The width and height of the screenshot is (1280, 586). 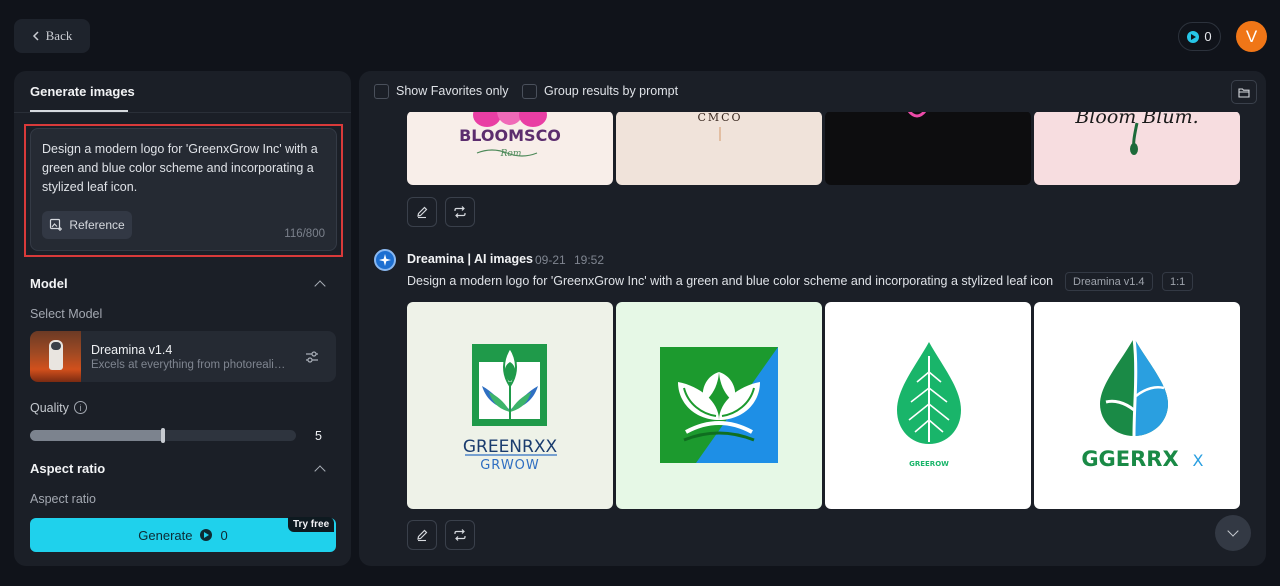 I want to click on select-model-label: Select Model, so click(x=66, y=314).